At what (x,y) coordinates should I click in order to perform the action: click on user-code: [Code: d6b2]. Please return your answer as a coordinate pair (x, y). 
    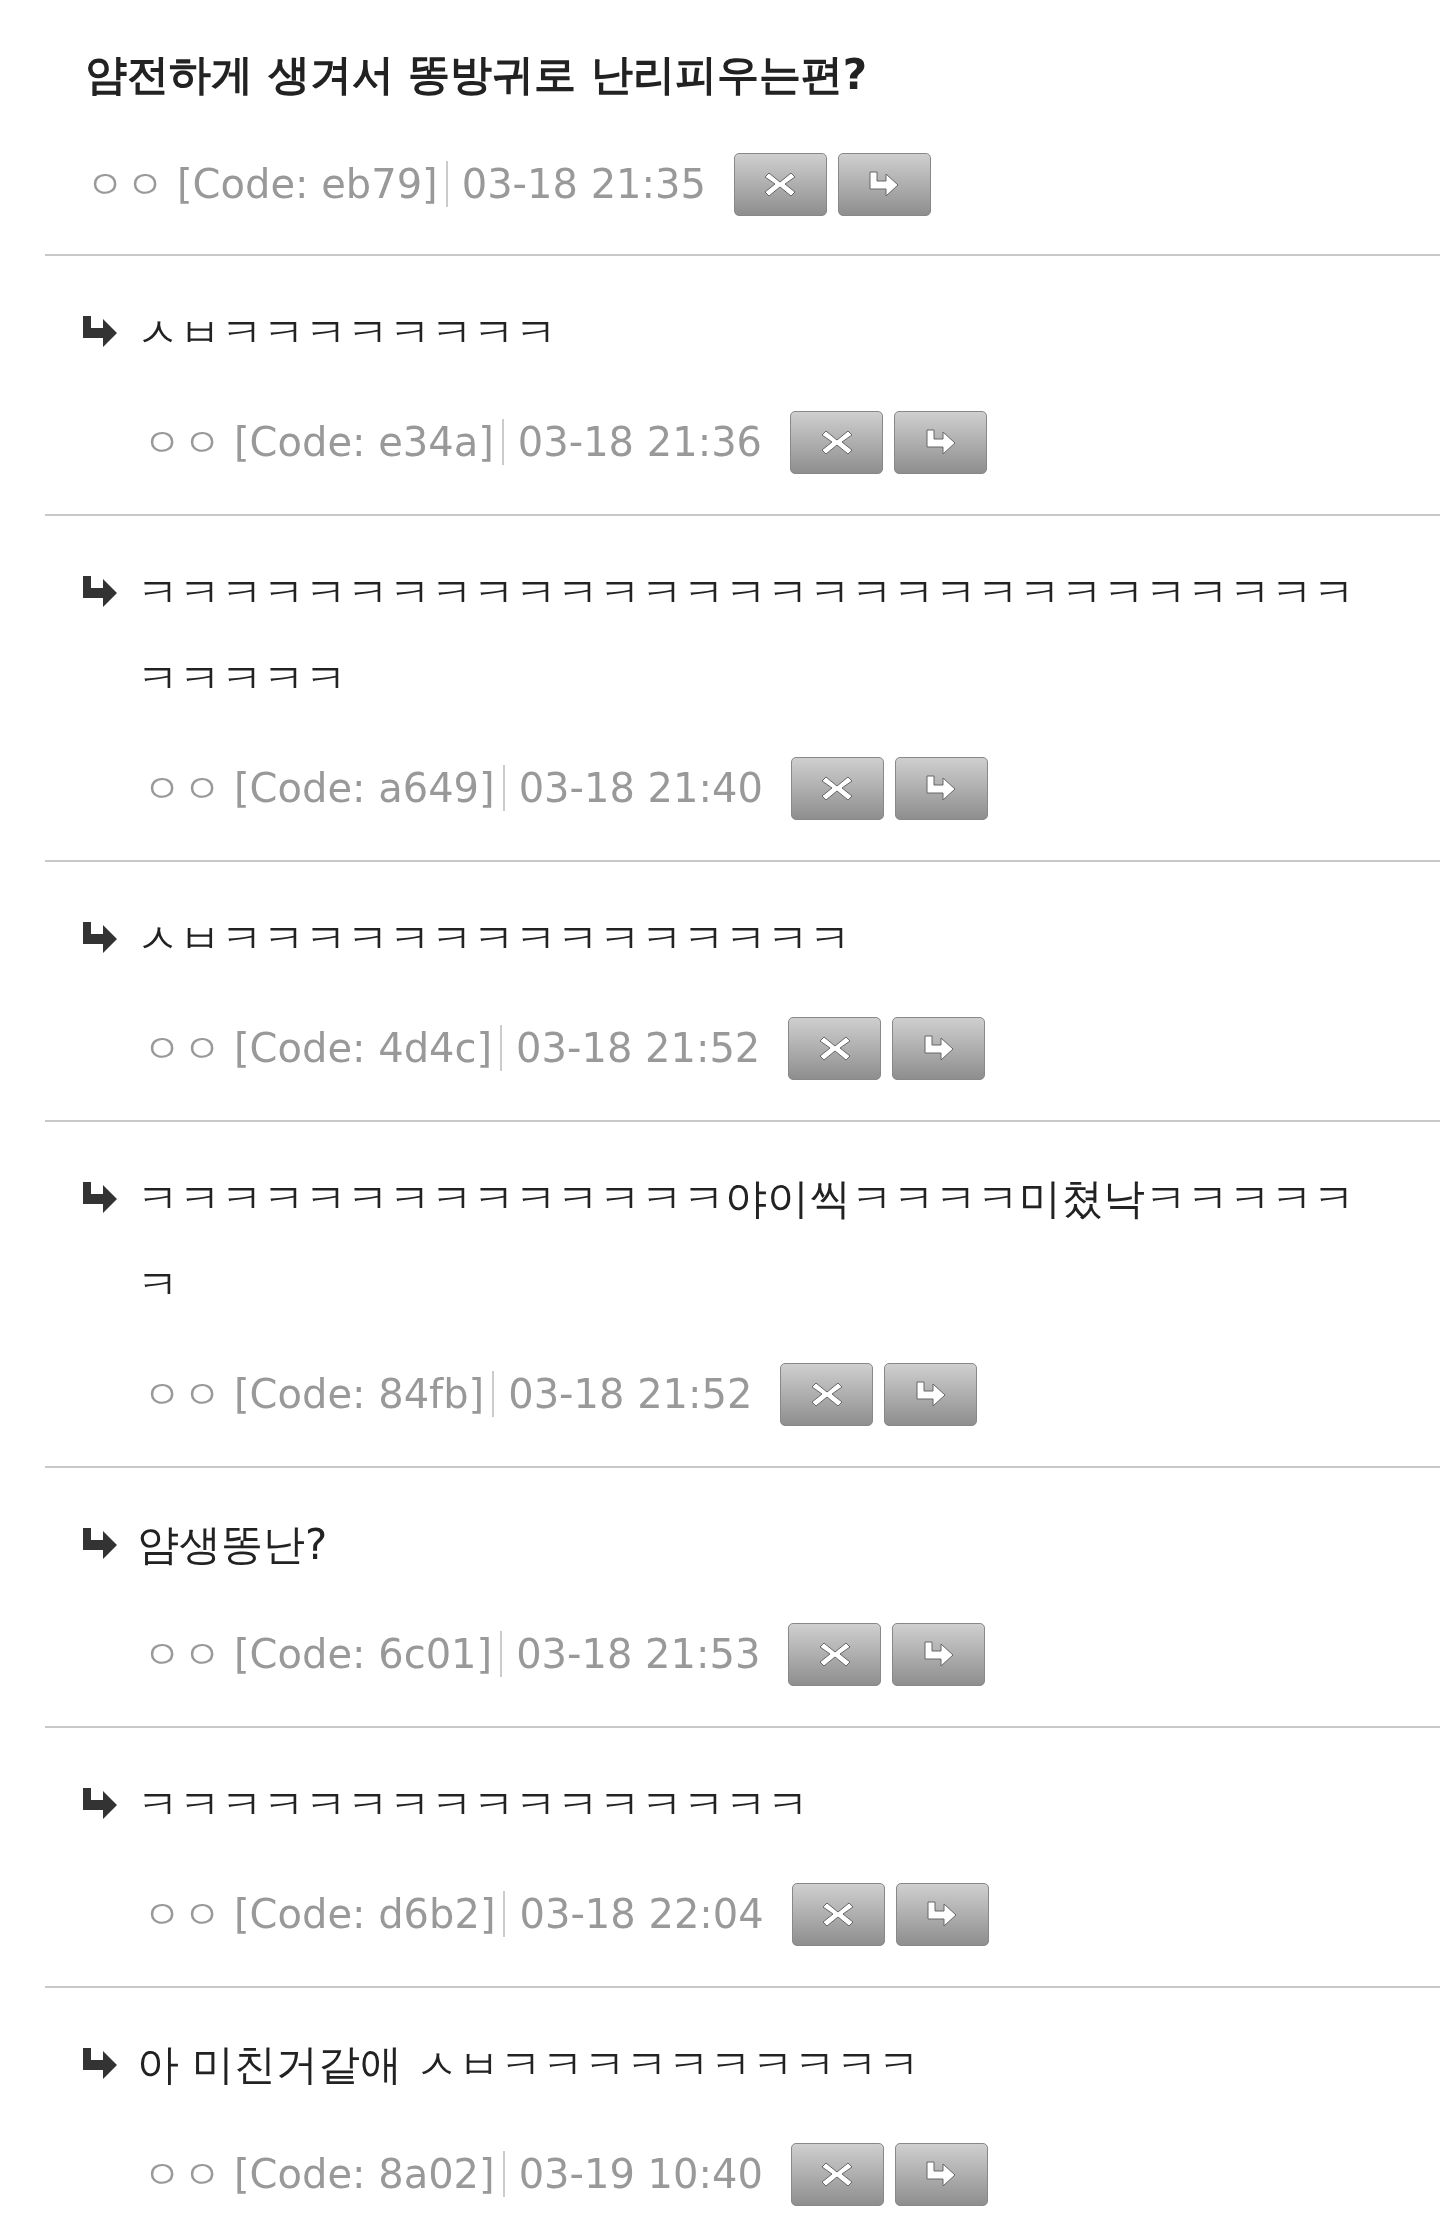
    Looking at the image, I should click on (365, 1914).